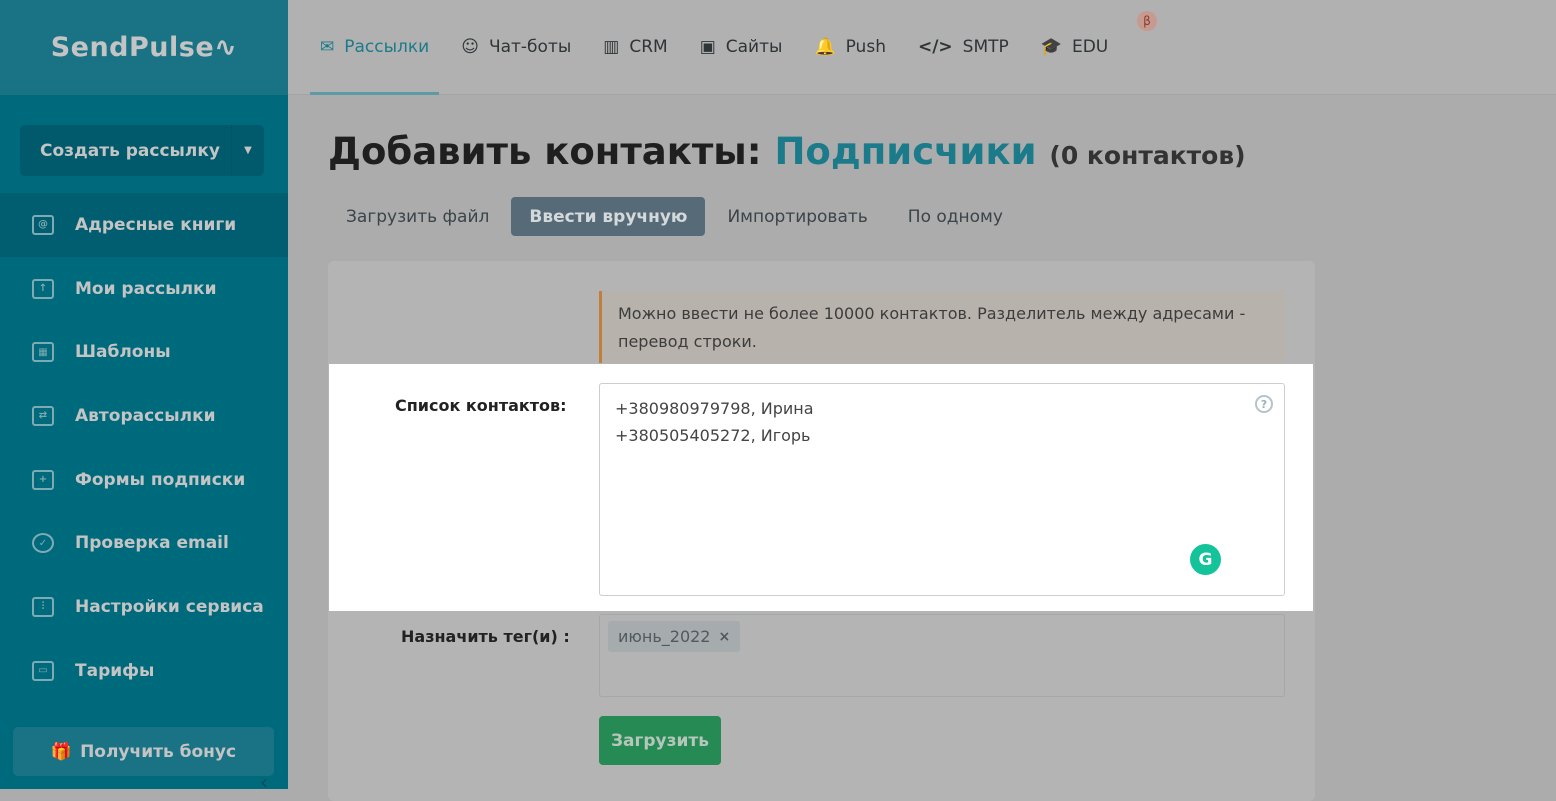 The height and width of the screenshot is (801, 1556). What do you see at coordinates (485, 636) in the screenshot?
I see `tags-label: Назначить тег(и) :` at bounding box center [485, 636].